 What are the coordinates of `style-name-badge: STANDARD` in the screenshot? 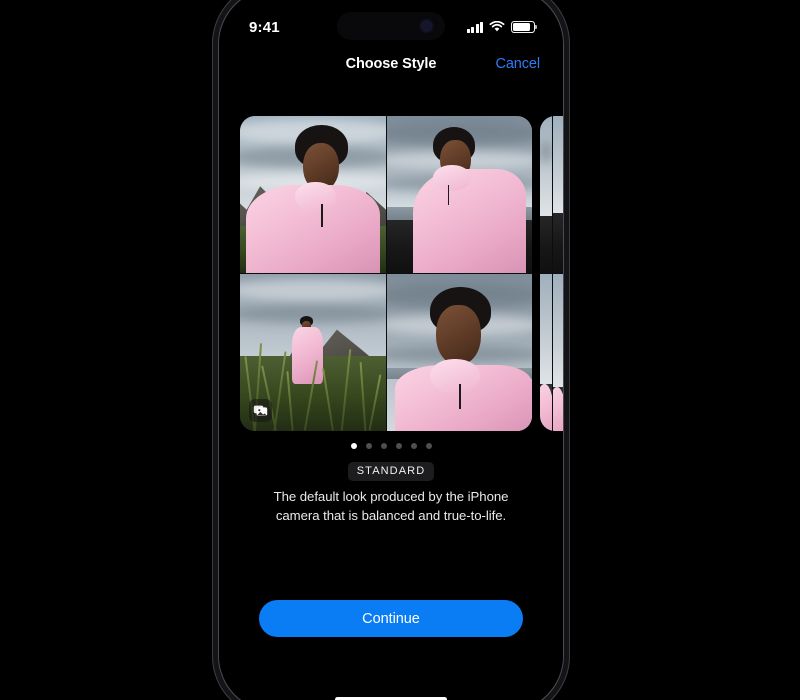 It's located at (391, 471).